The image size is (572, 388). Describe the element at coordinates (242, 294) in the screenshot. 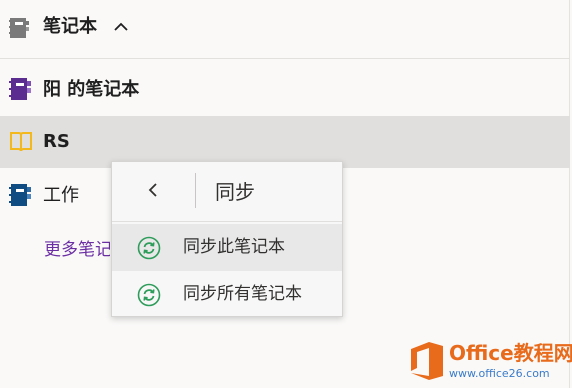

I see `menu-item-label: 同步所有笔记本` at that location.